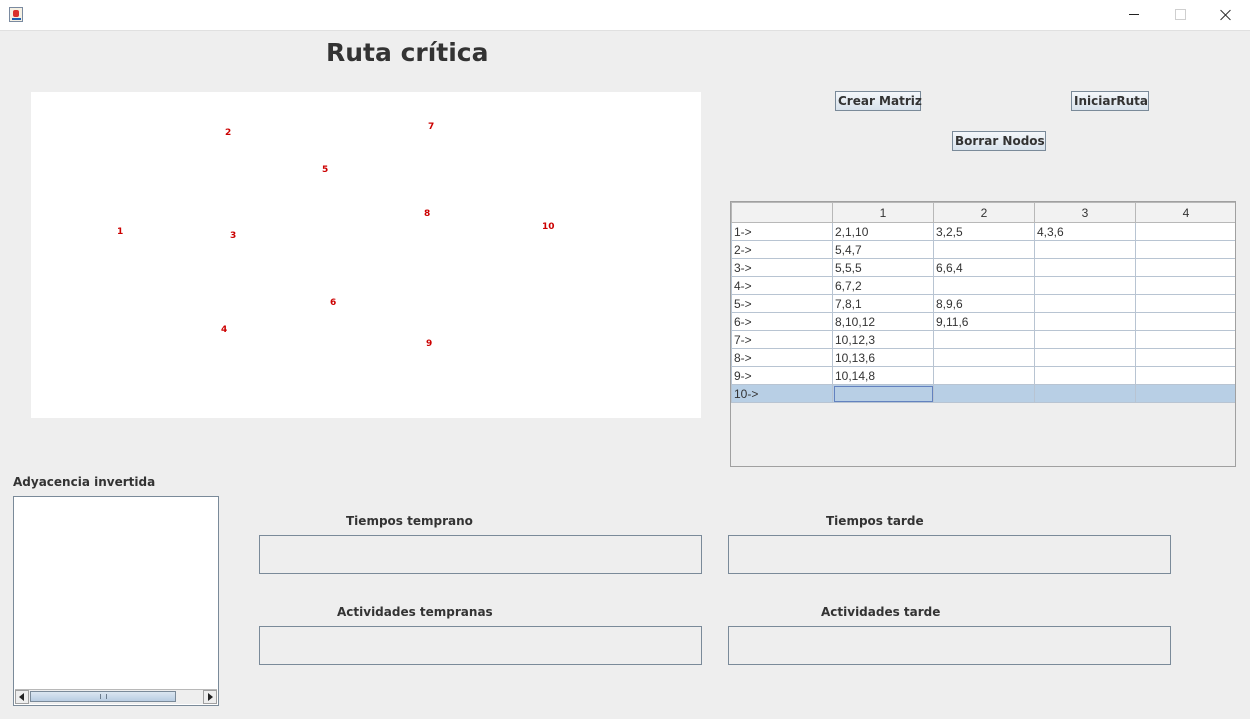 This screenshot has width=1250, height=719. What do you see at coordinates (625, 15) in the screenshot?
I see `window-titlebar` at bounding box center [625, 15].